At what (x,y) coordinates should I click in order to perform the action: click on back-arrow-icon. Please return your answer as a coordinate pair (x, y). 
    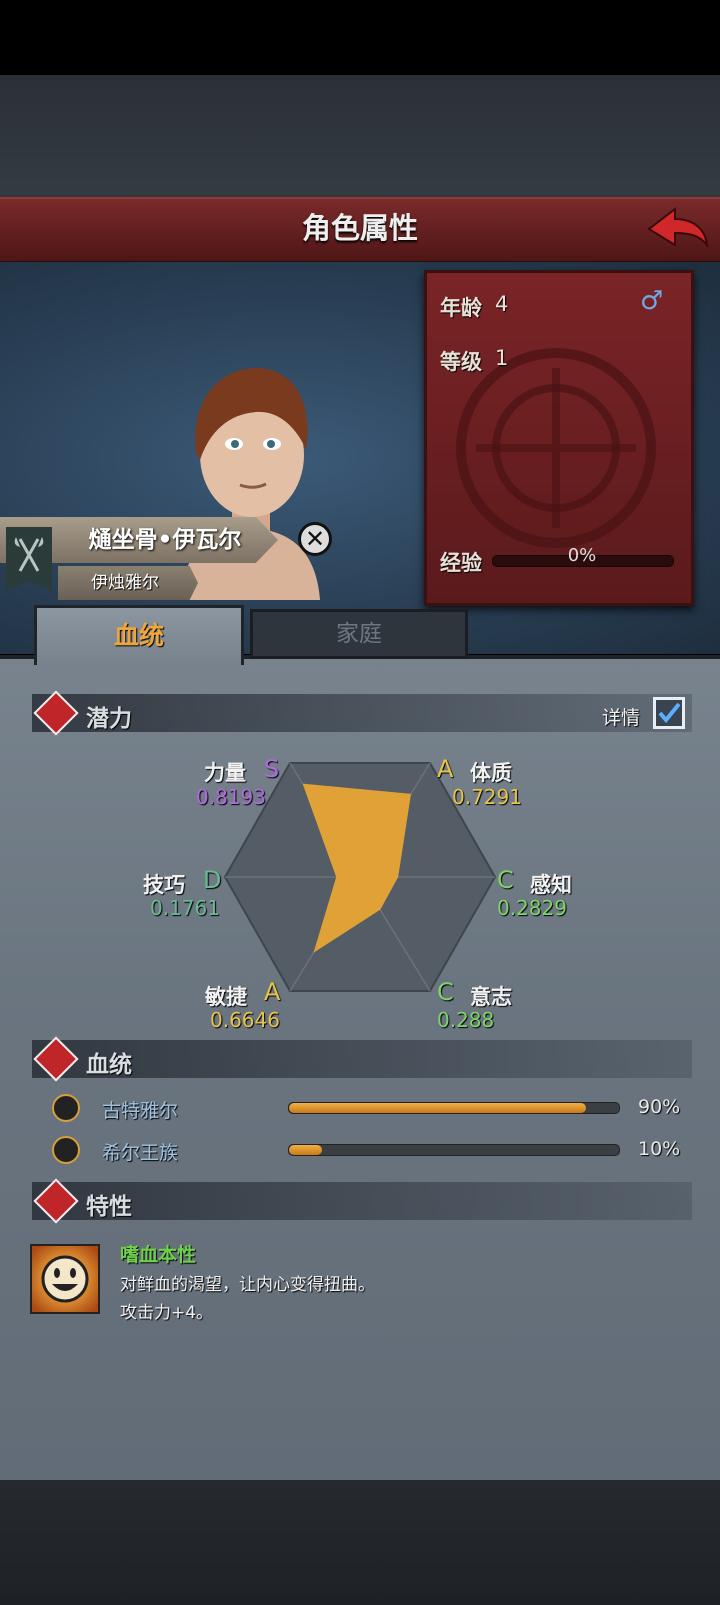
    Looking at the image, I should click on (678, 227).